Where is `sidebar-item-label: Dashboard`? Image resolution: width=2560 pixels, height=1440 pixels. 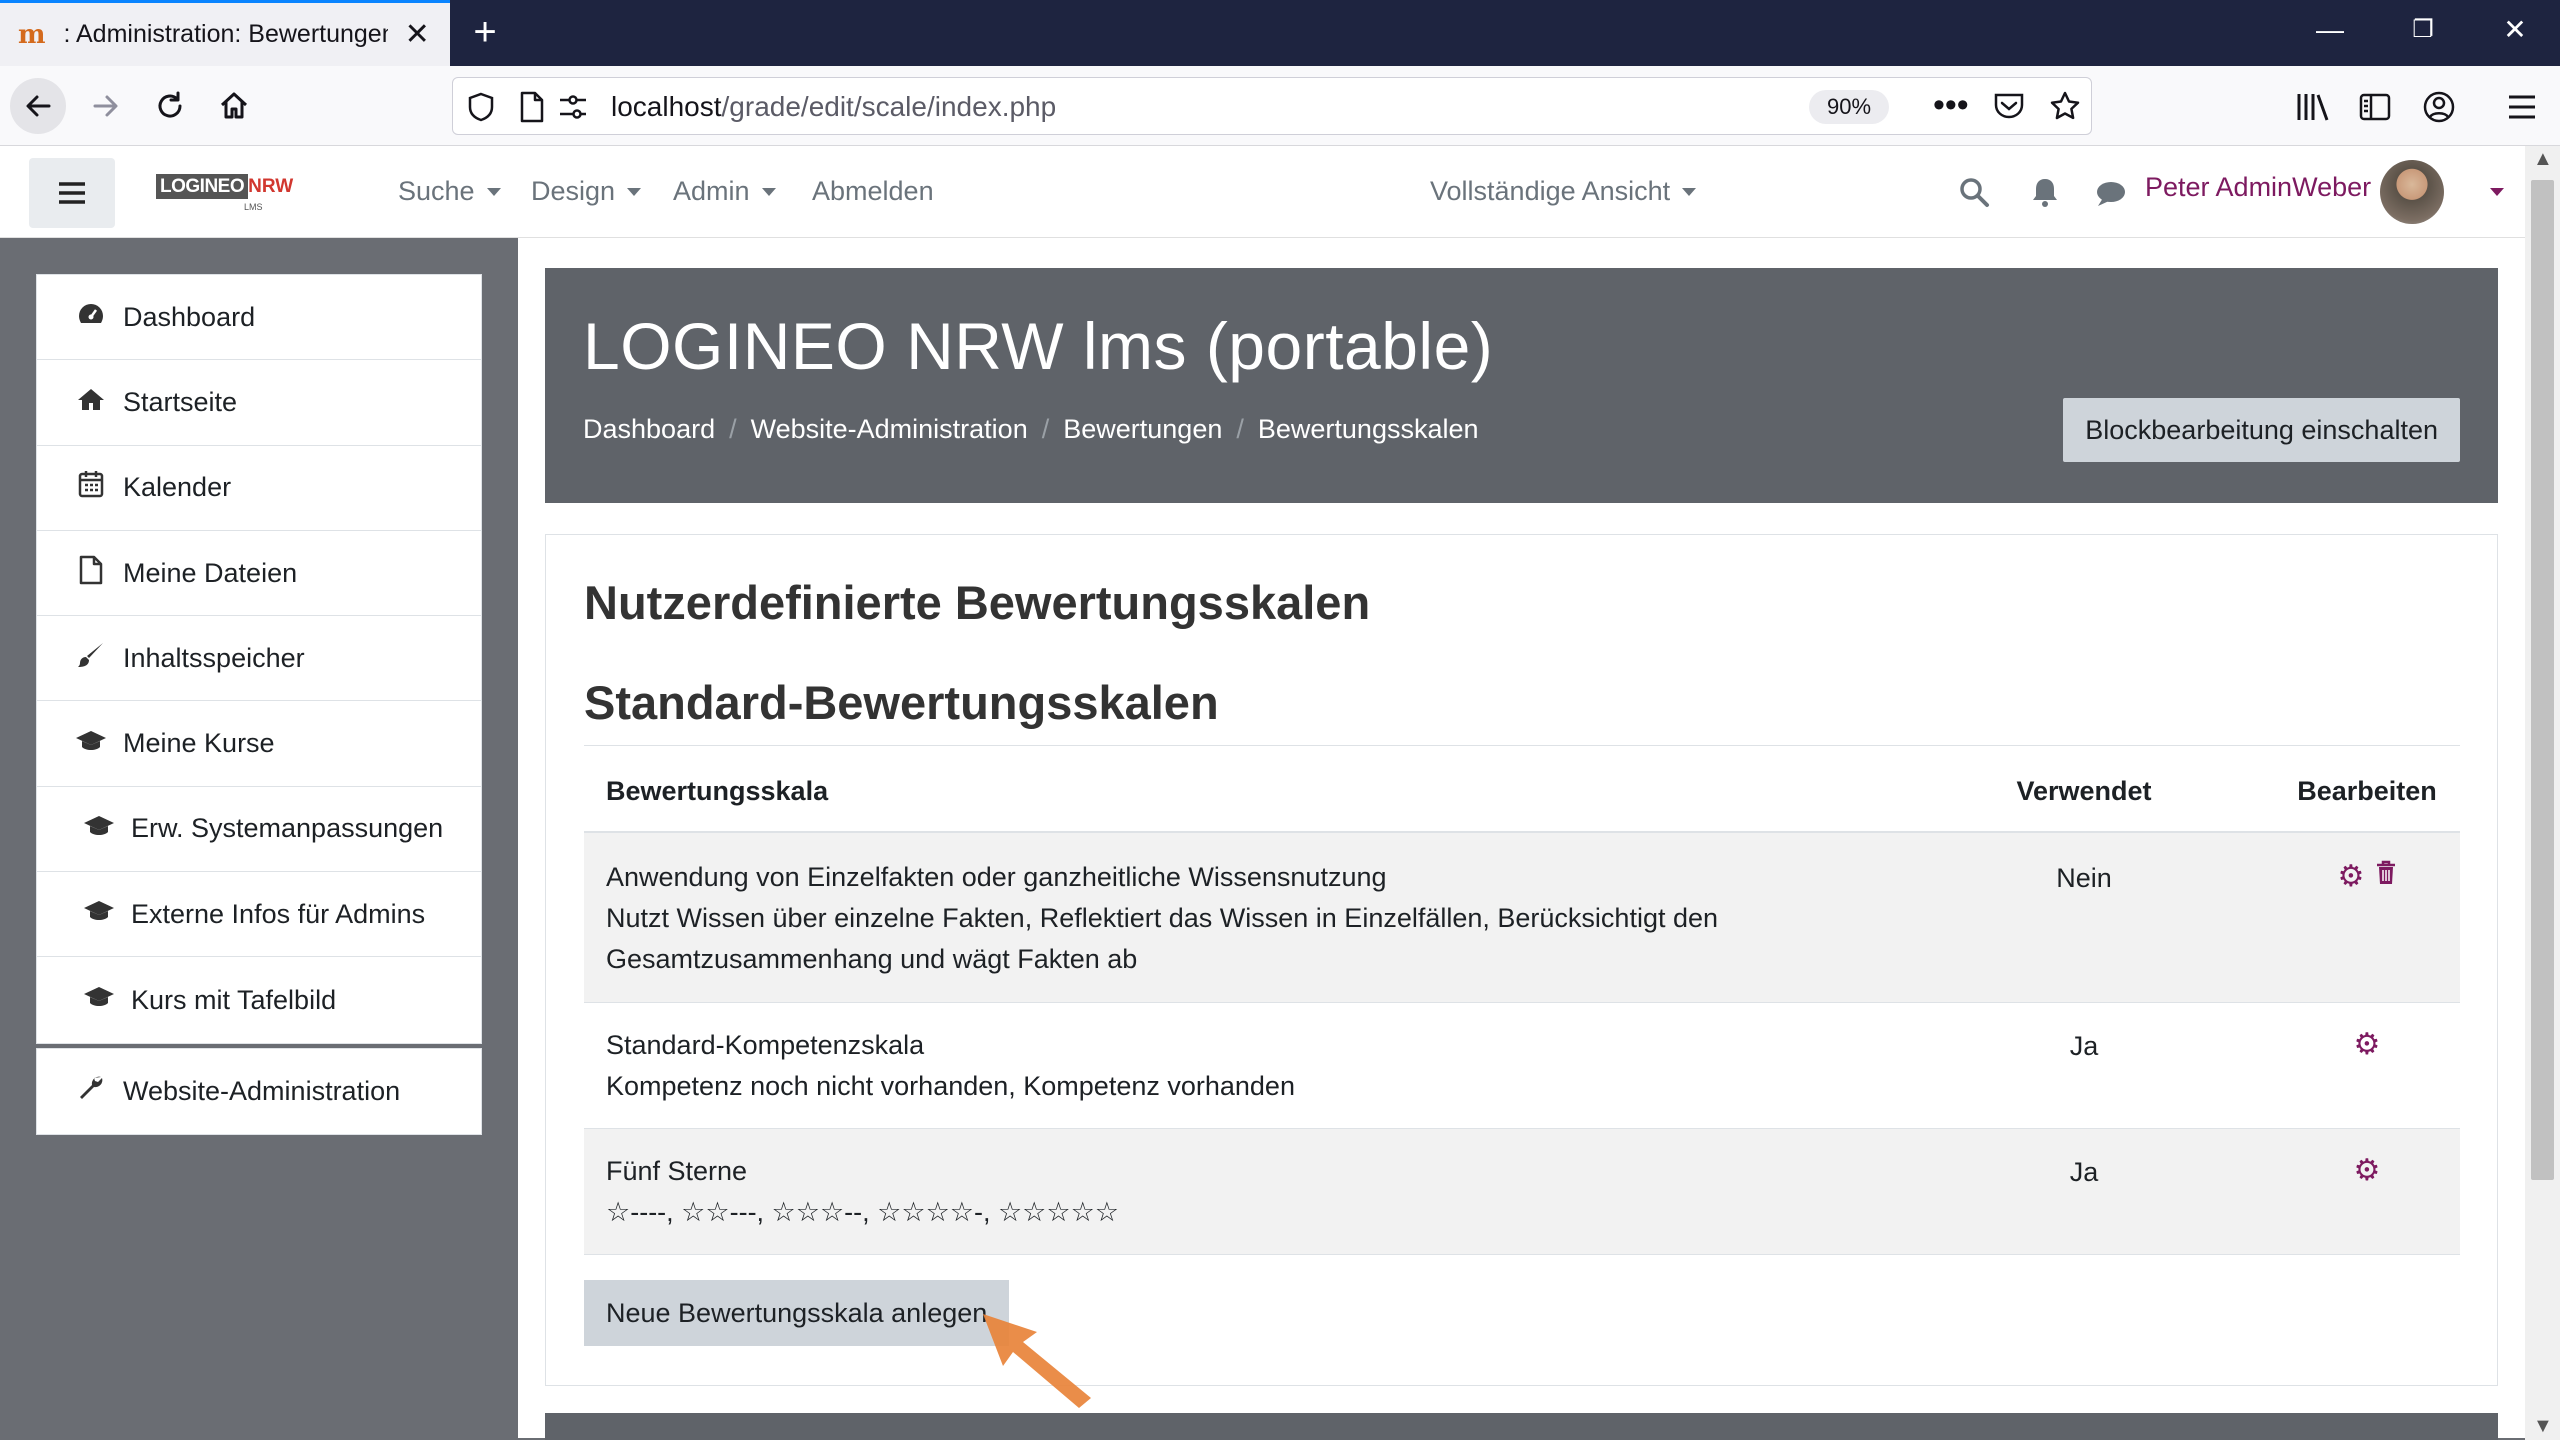
sidebar-item-label: Dashboard is located at coordinates (189, 316).